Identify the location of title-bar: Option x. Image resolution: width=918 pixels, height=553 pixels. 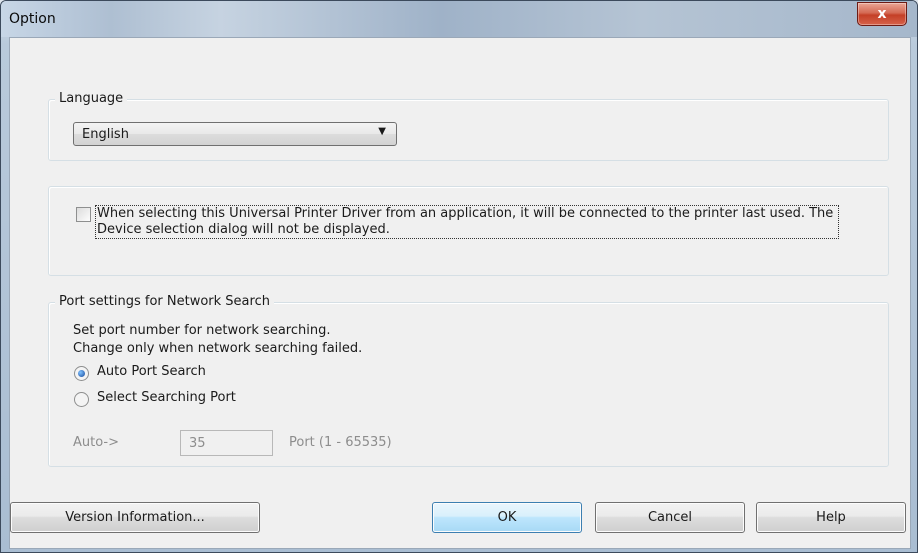
(459, 19).